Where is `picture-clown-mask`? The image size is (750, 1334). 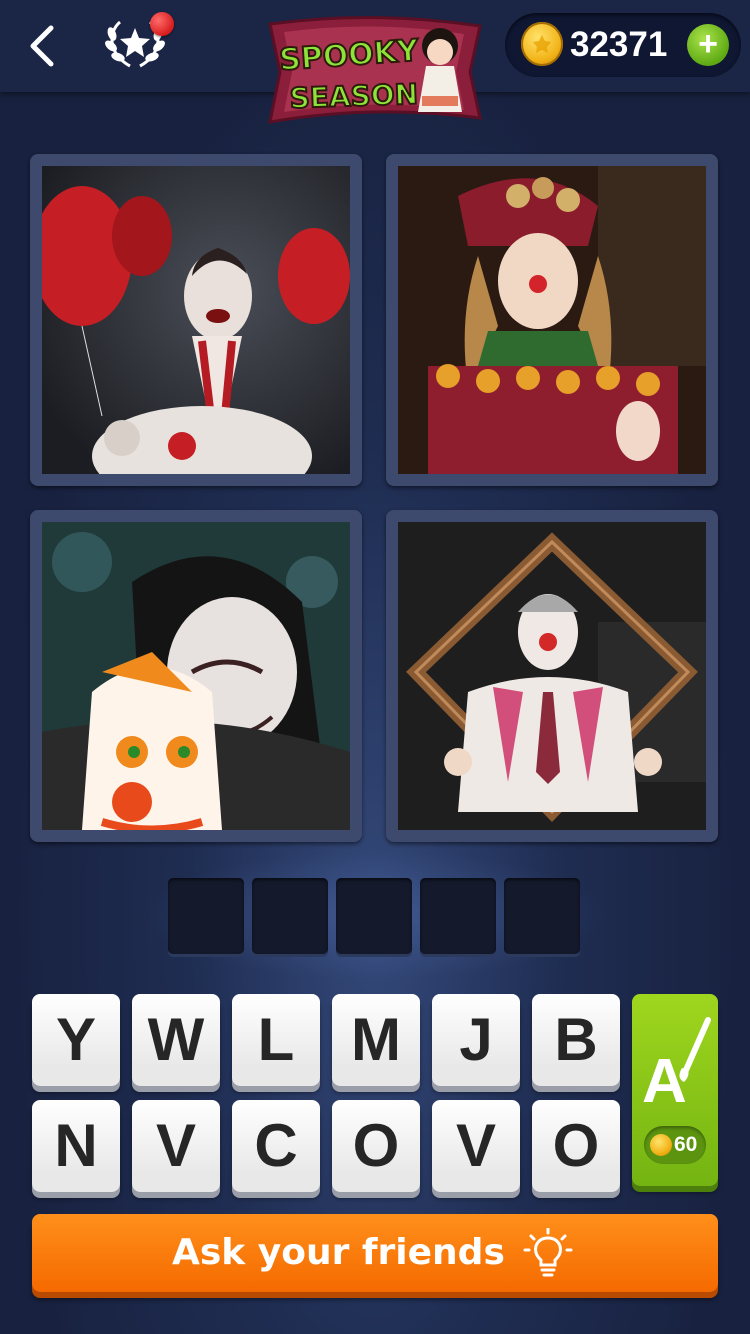
picture-clown-mask is located at coordinates (196, 676).